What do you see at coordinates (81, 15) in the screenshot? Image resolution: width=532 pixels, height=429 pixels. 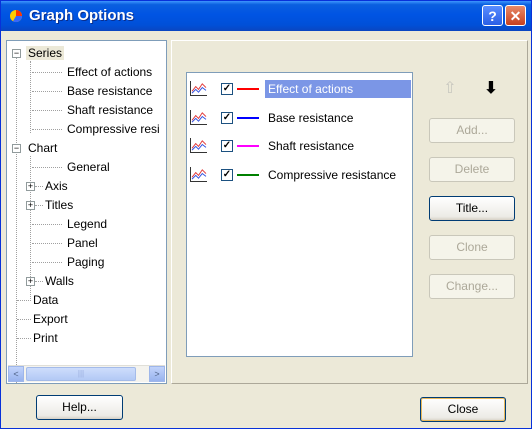 I see `window-title: Graph Options` at bounding box center [81, 15].